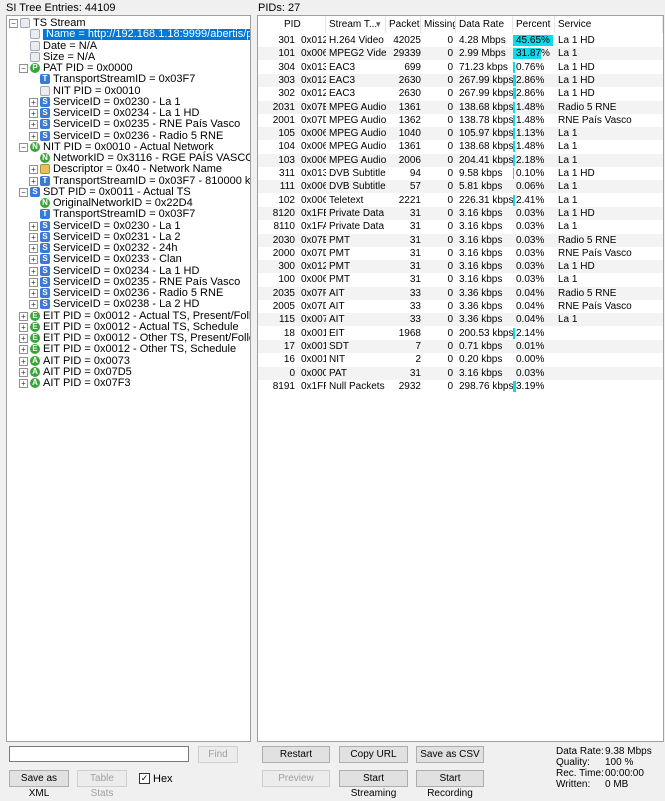 The width and height of the screenshot is (665, 801). Describe the element at coordinates (460, 359) in the screenshot. I see `table-row: 160x0010NIT200.20 kbps0.00%` at that location.